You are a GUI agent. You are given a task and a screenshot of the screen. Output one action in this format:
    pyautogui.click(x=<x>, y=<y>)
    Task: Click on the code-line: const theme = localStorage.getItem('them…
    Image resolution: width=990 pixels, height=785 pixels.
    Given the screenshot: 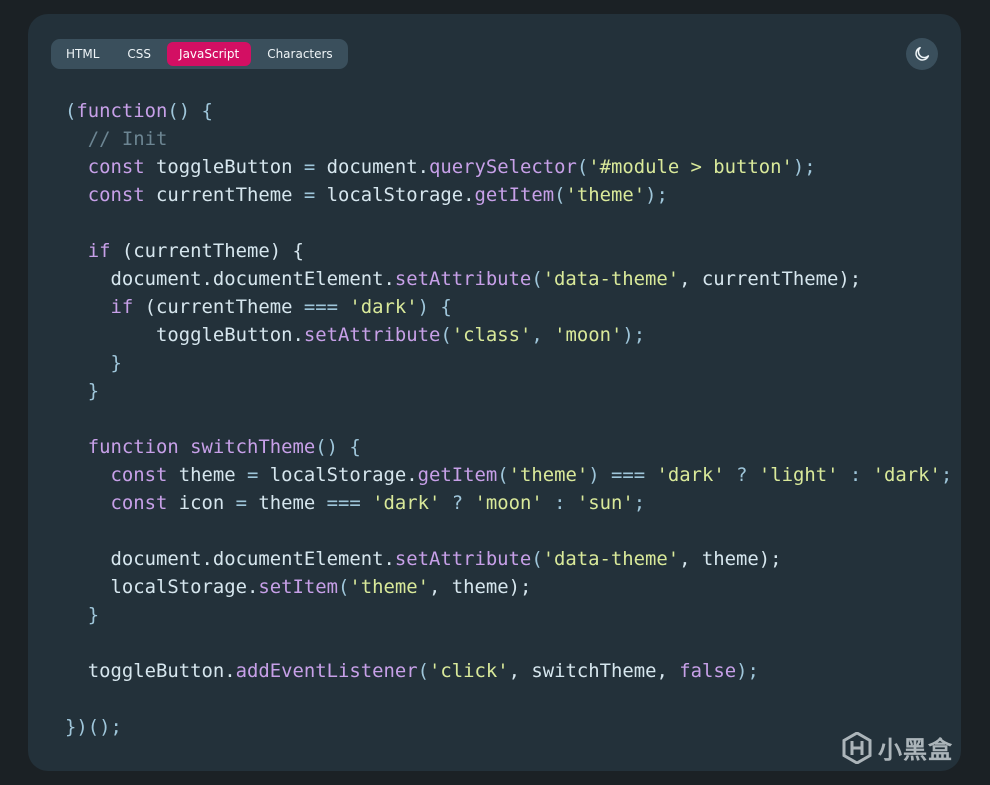 What is the action you would take?
    pyautogui.click(x=509, y=475)
    